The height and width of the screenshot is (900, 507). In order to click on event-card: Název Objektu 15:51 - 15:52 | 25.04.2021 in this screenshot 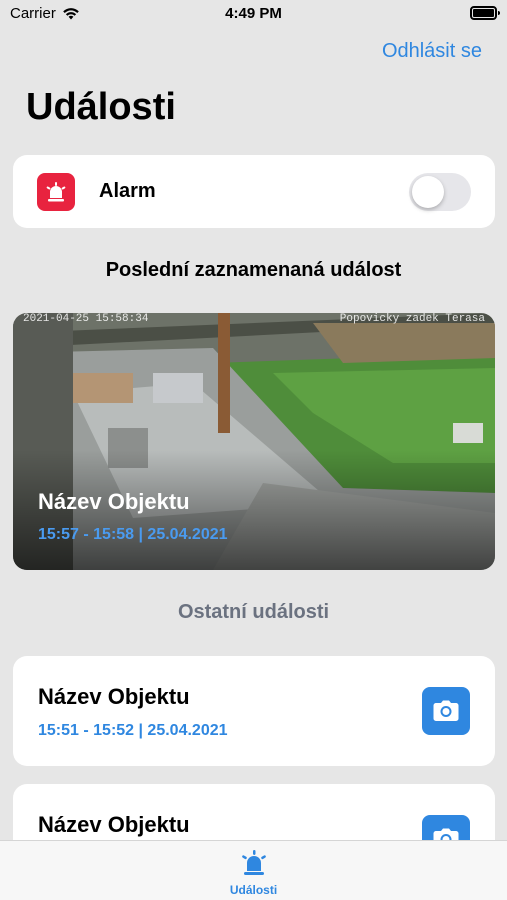, I will do `click(254, 711)`.